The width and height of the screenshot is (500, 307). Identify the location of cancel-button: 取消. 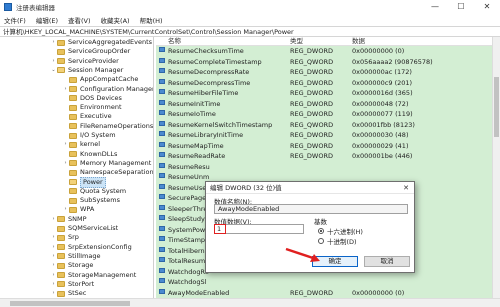
(387, 261).